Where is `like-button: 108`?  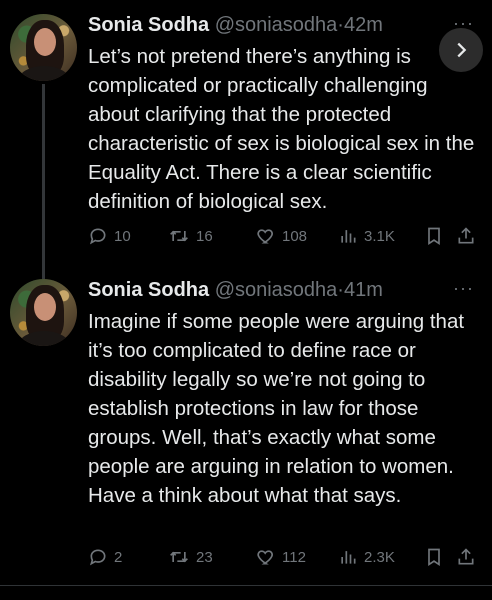 like-button: 108 is located at coordinates (281, 236).